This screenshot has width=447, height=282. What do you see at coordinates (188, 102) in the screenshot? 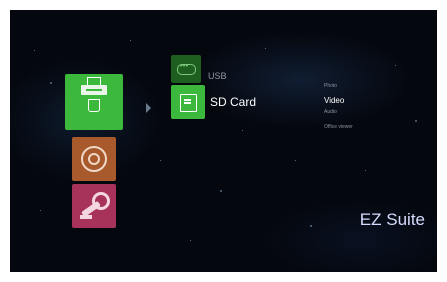
I see `sd-card-icon` at bounding box center [188, 102].